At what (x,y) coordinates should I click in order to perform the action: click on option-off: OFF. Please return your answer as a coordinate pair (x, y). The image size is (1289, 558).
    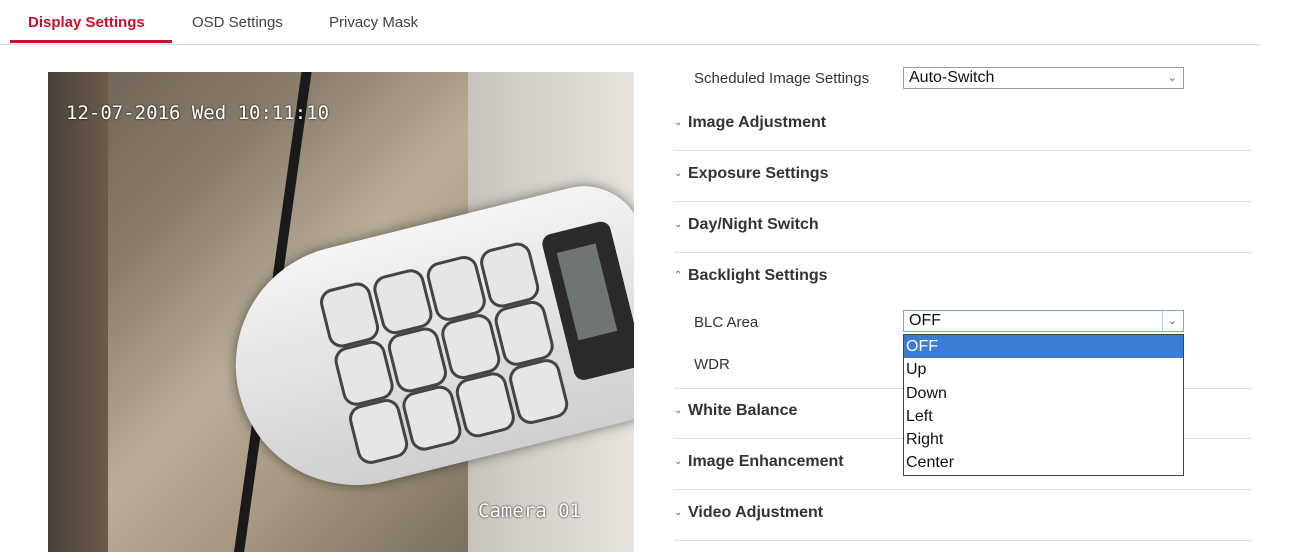
    Looking at the image, I should click on (1043, 347).